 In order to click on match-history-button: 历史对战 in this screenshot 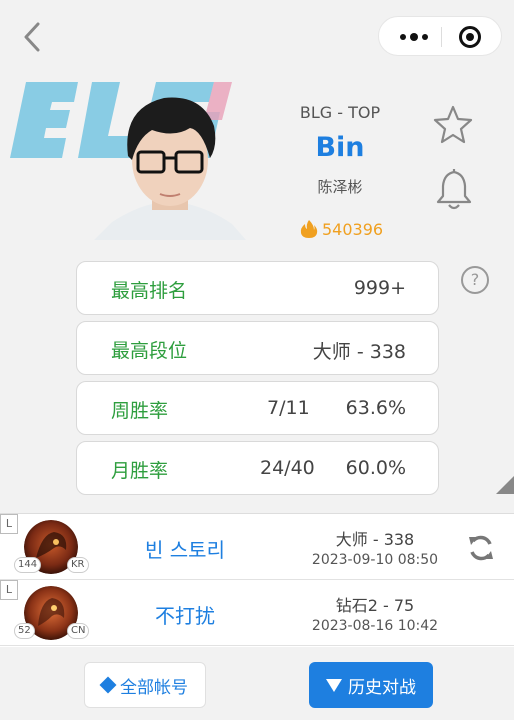, I will do `click(371, 685)`.